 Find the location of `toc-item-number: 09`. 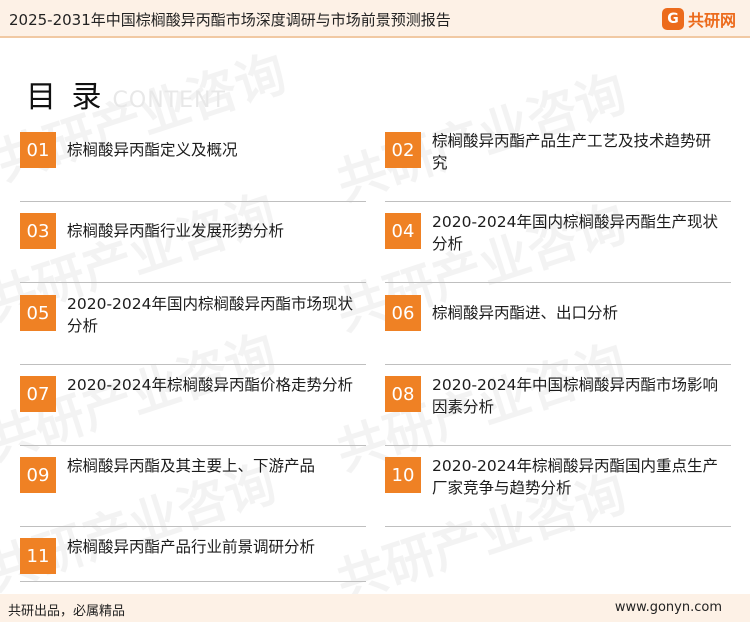

toc-item-number: 09 is located at coordinates (38, 475).